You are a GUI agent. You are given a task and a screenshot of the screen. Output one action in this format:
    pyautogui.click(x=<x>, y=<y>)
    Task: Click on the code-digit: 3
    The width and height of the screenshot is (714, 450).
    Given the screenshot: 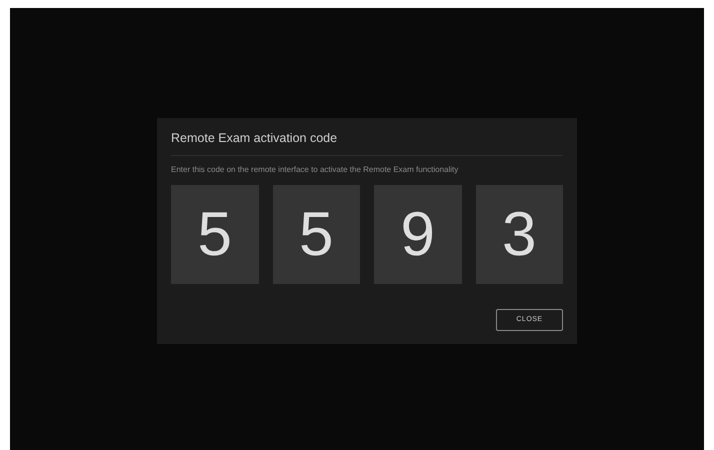 What is the action you would take?
    pyautogui.click(x=519, y=234)
    